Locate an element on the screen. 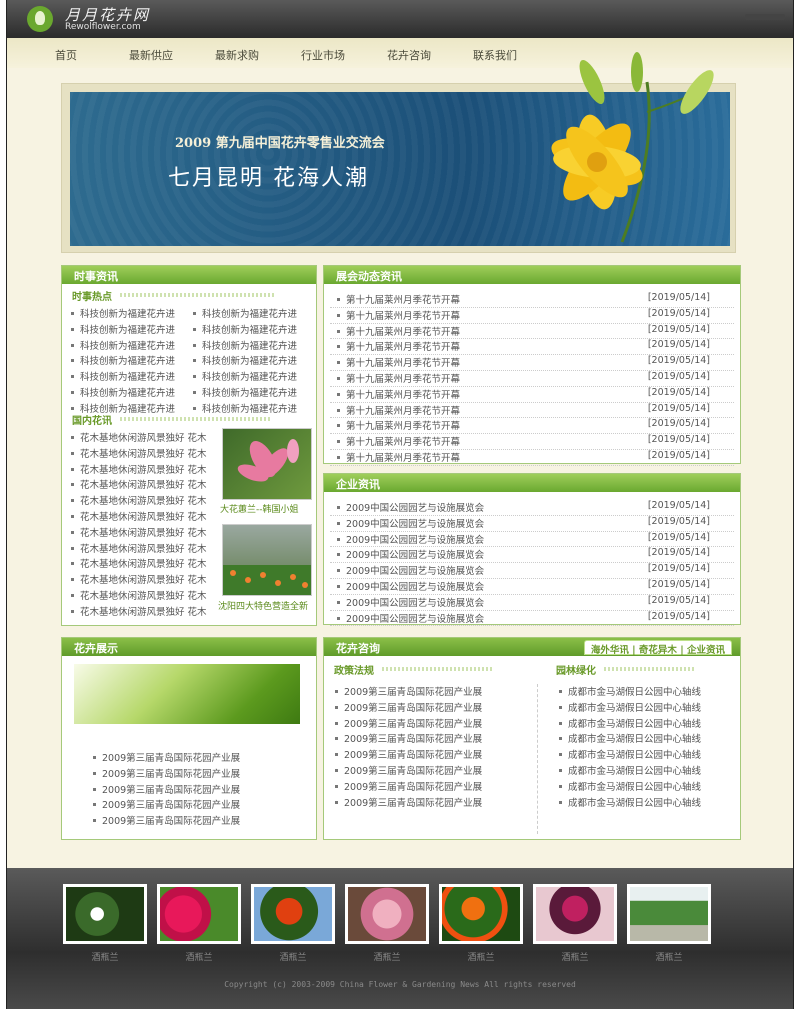 The image size is (800, 1009). nav-market: 行业市场 is located at coordinates (323, 55).